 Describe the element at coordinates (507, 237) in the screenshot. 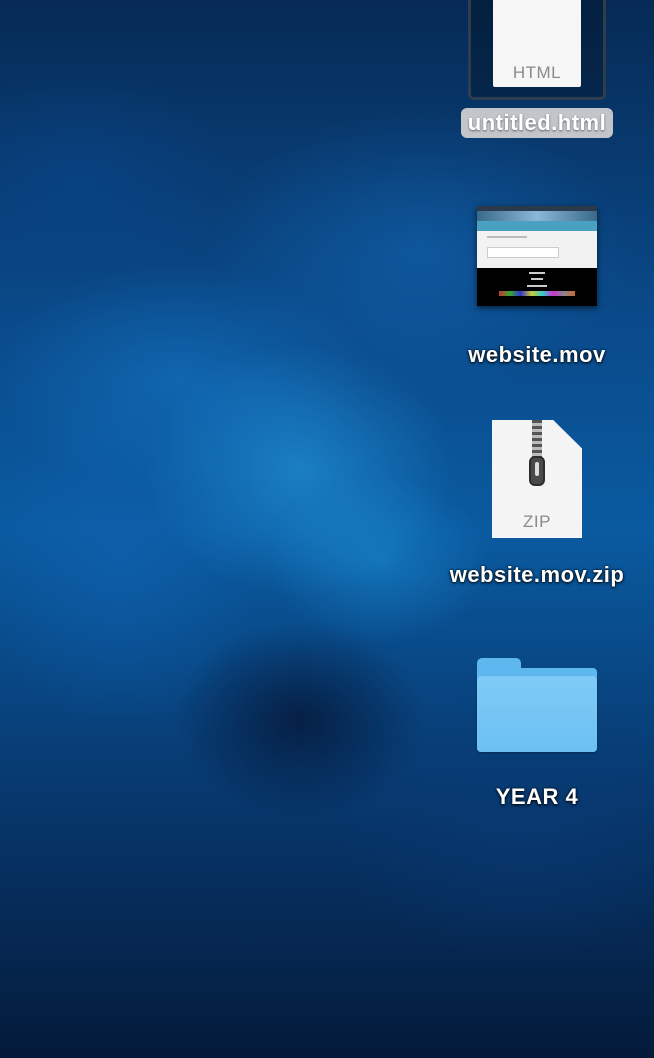

I see `thumb-line` at that location.